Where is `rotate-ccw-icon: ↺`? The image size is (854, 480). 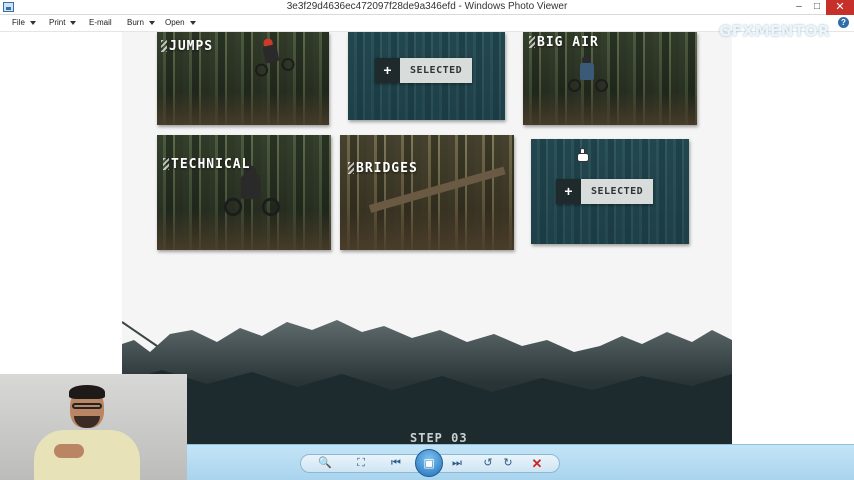
rotate-ccw-icon: ↺ is located at coordinates (488, 464).